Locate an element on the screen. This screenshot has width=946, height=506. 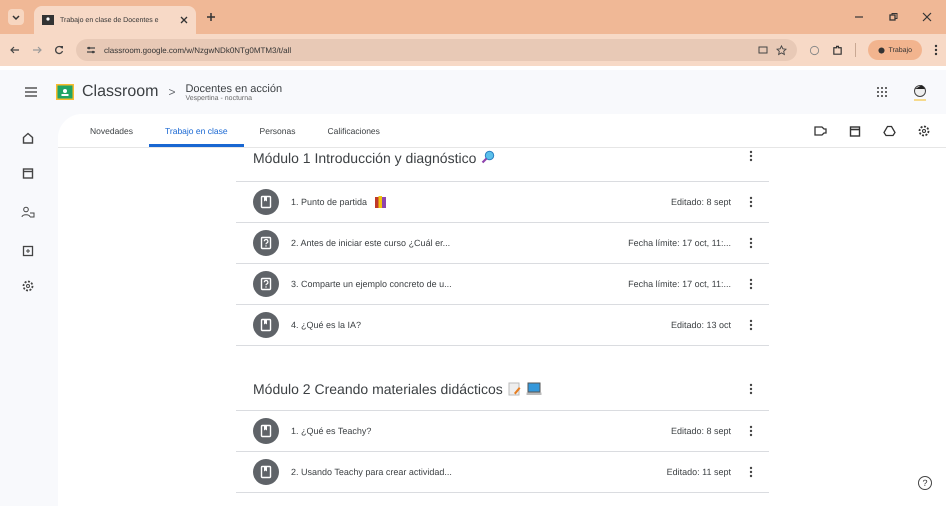
module-title: Módulo 1 Introducción y diagnóstico is located at coordinates (364, 158).